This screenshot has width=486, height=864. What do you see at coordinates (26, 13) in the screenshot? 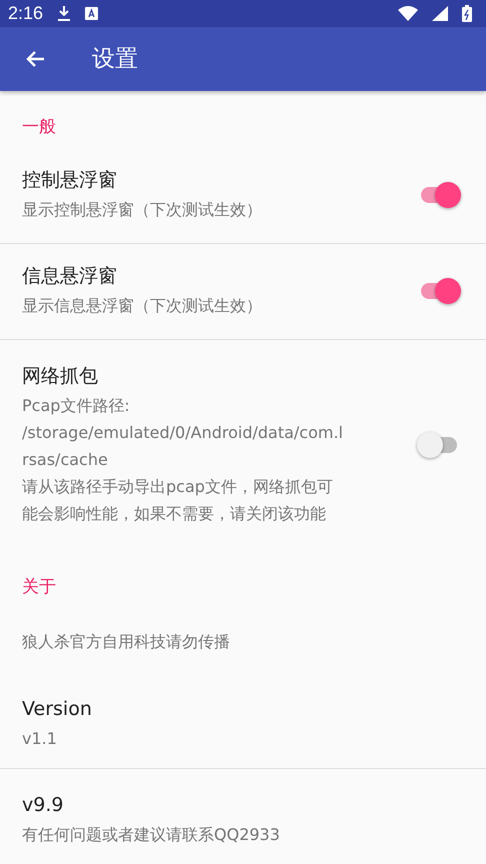
I see `status-time: 2:16` at bounding box center [26, 13].